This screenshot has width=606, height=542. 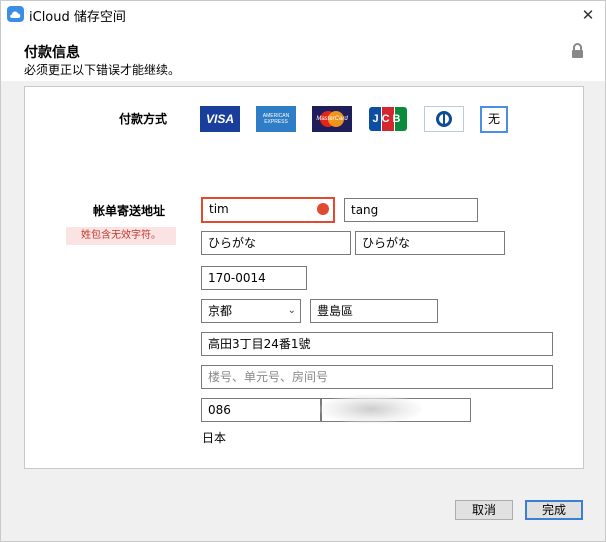 I want to click on country-label: 日本, so click(x=214, y=438).